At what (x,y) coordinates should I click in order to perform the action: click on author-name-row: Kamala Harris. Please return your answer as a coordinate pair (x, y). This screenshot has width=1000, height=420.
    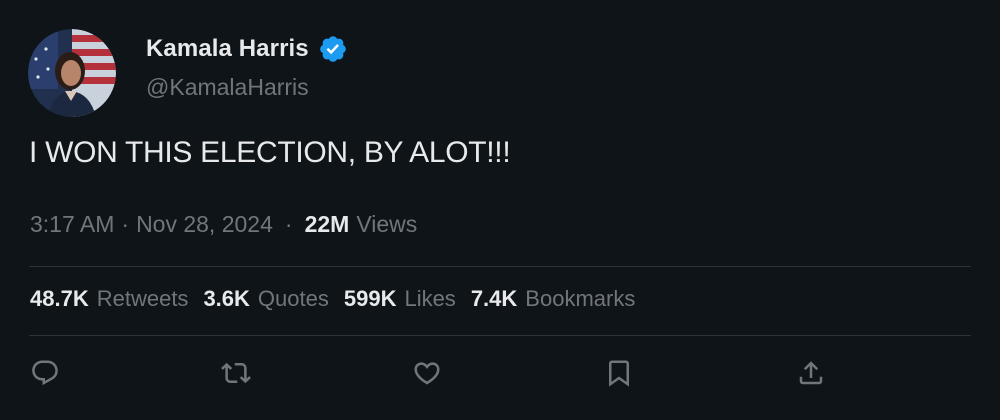
    Looking at the image, I should click on (247, 49).